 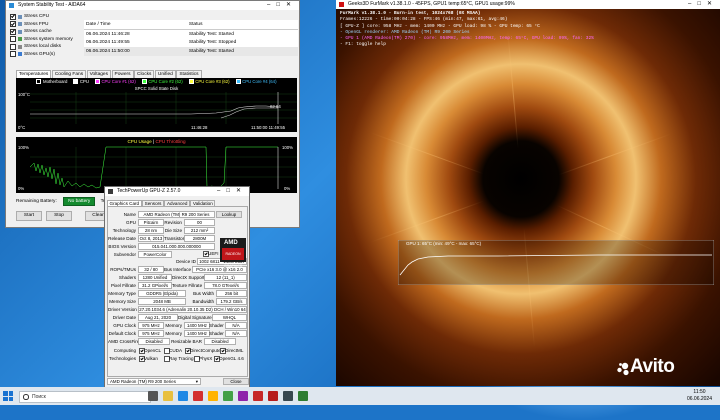 What do you see at coordinates (13, 46) in the screenshot?
I see `stress-disks-checkbox` at bounding box center [13, 46].